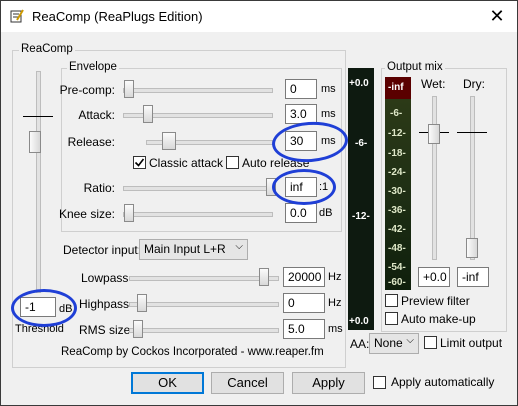 The width and height of the screenshot is (518, 406). What do you see at coordinates (397, 153) in the screenshot?
I see `gr-scale-label: -18-` at bounding box center [397, 153].